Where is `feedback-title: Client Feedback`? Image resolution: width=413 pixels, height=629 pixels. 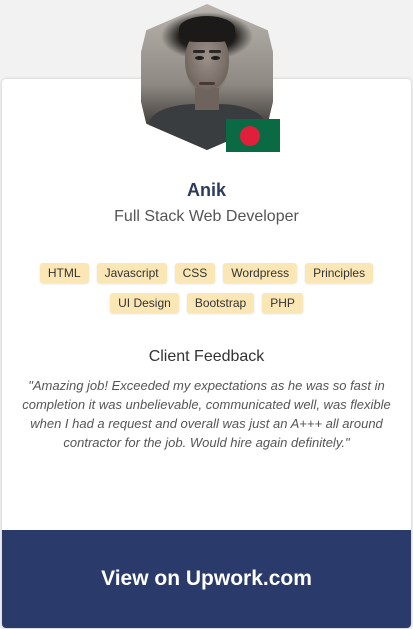
feedback-title: Client Feedback is located at coordinates (206, 356).